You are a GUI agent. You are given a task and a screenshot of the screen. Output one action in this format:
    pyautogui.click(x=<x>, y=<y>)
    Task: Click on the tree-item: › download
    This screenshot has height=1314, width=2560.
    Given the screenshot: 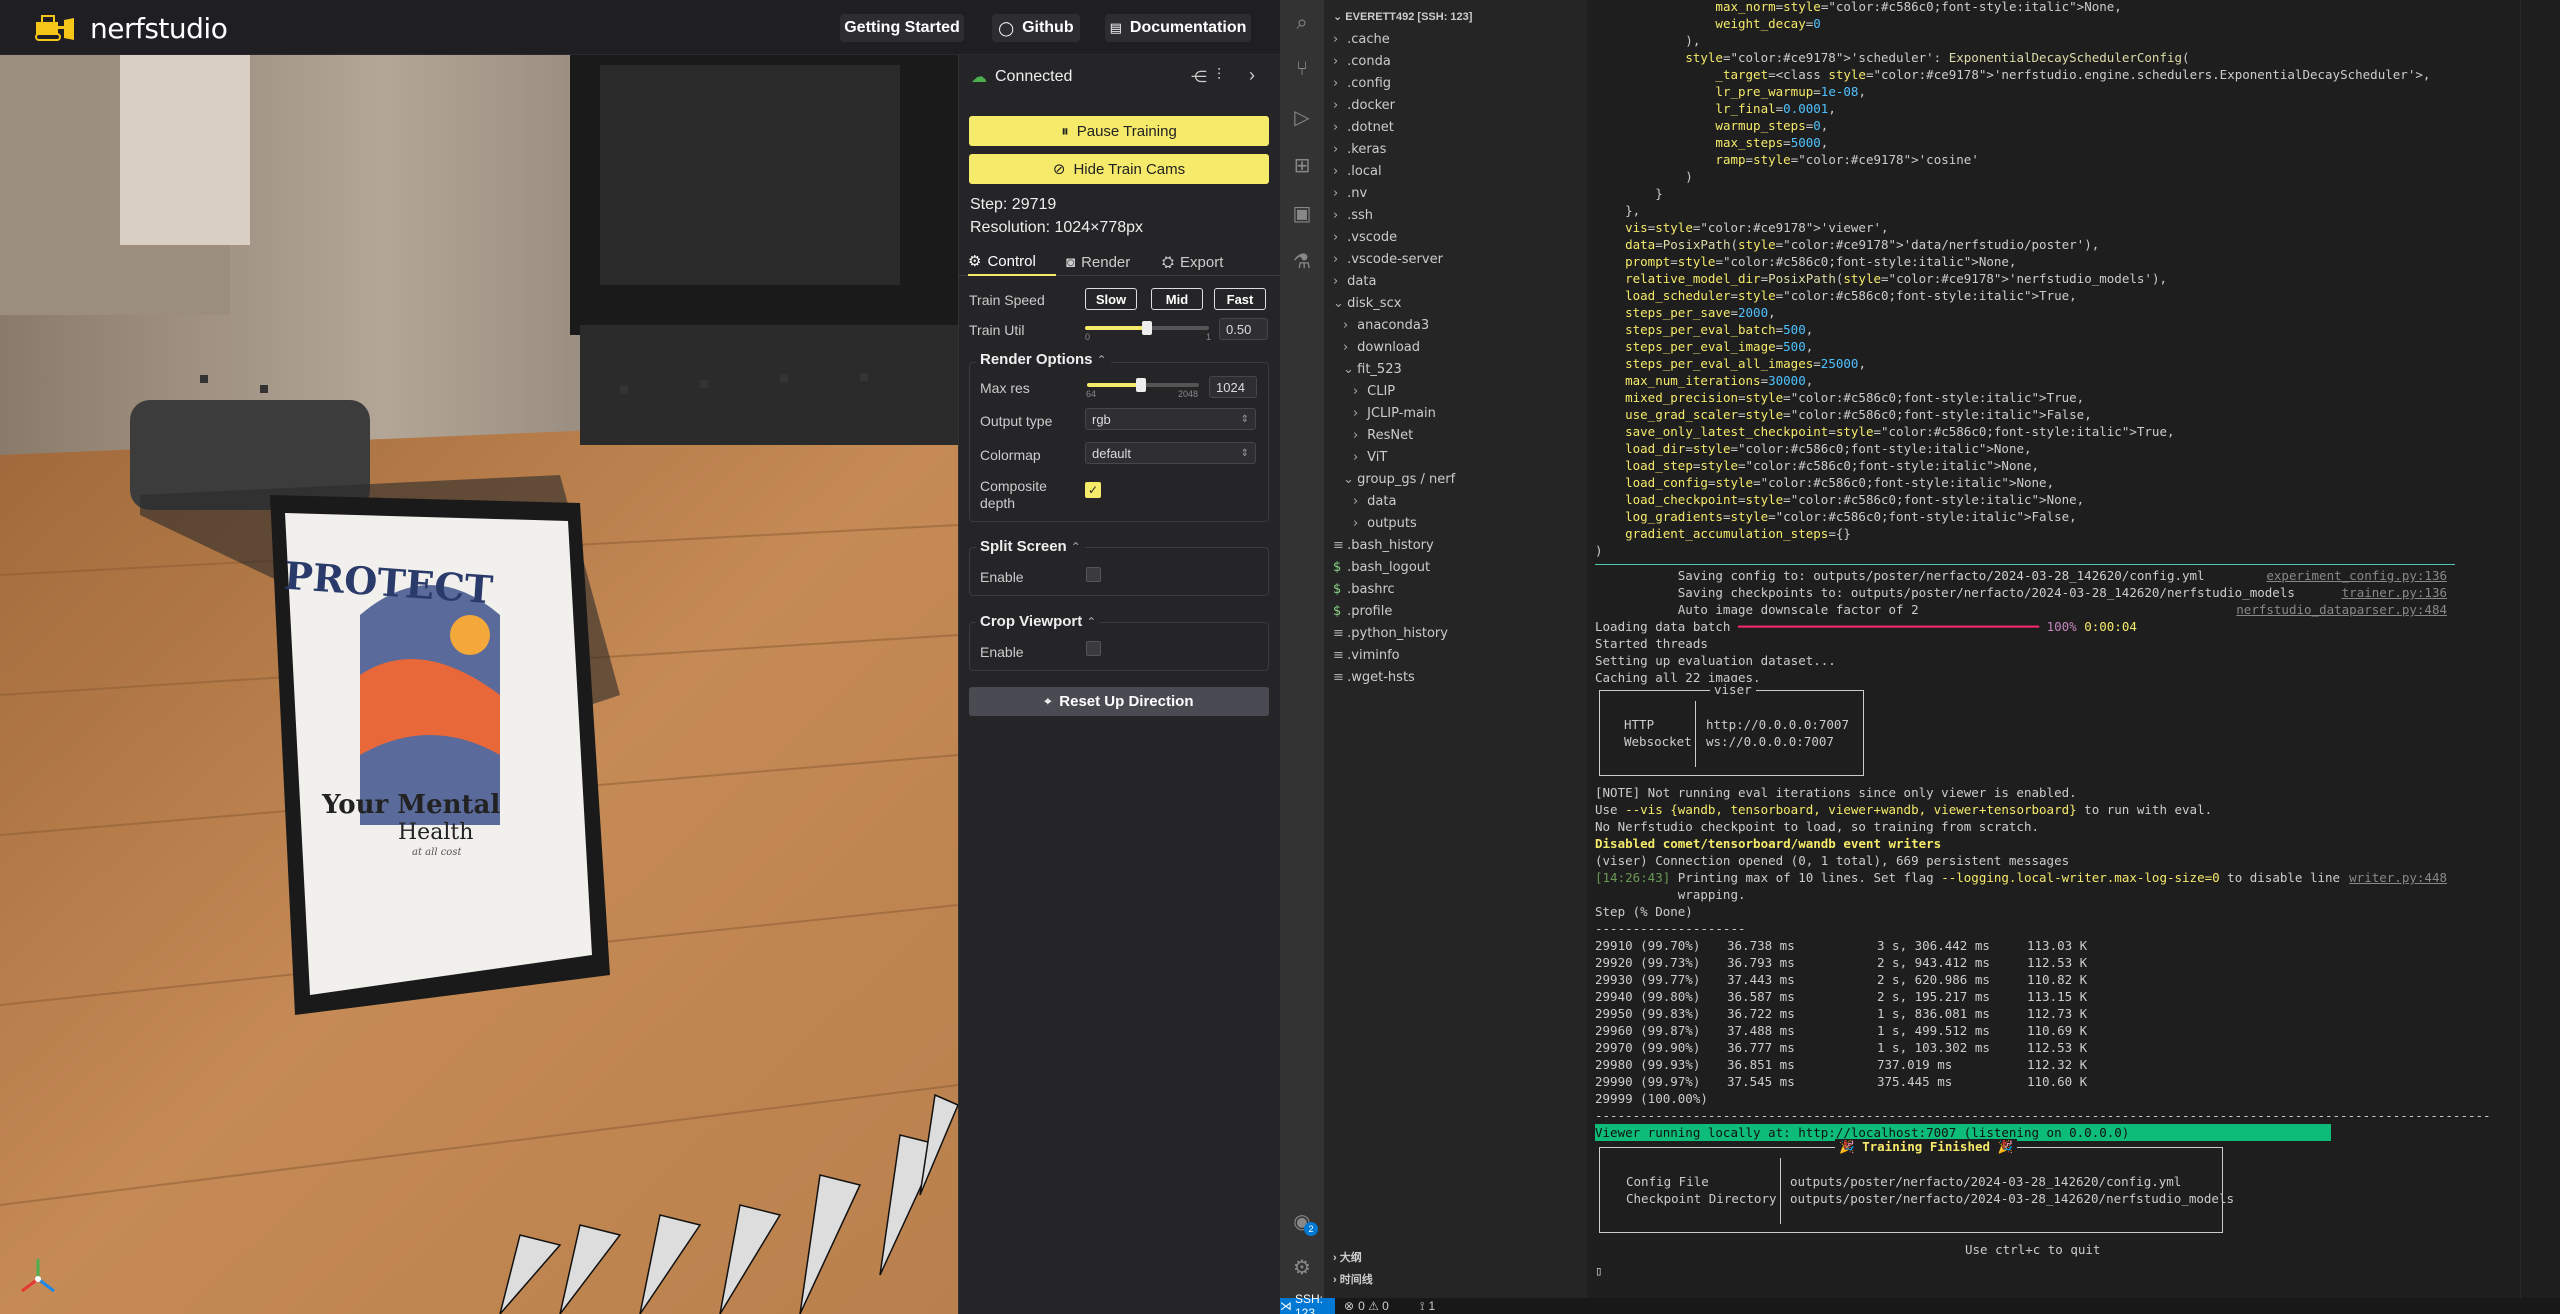 What is the action you would take?
    pyautogui.click(x=1381, y=348)
    